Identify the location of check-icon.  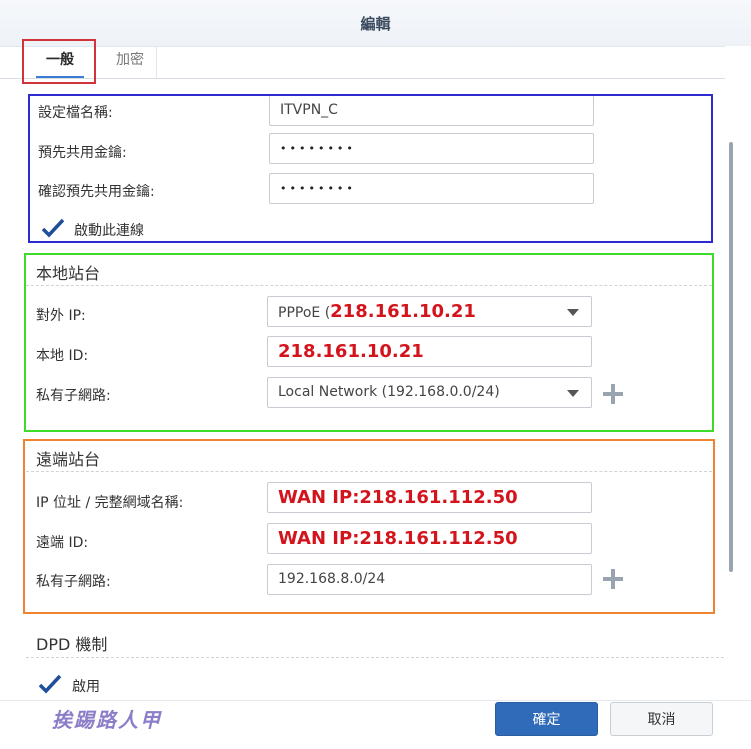
(50, 684).